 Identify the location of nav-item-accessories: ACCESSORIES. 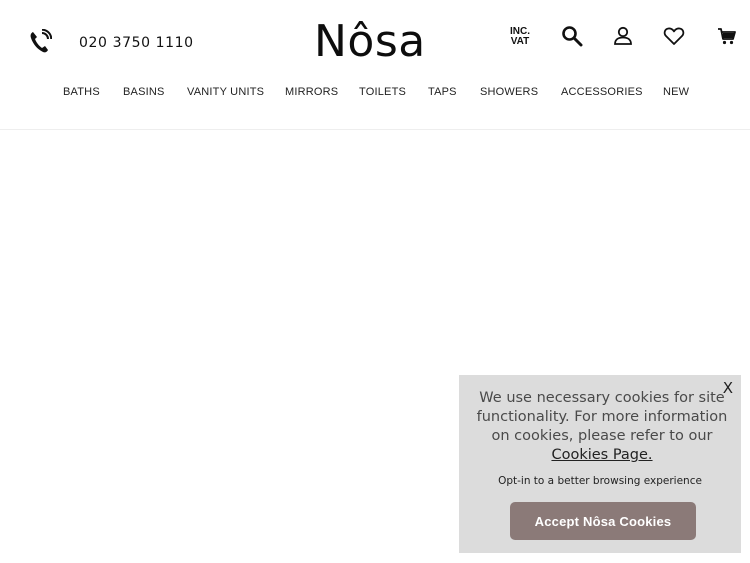
(602, 92).